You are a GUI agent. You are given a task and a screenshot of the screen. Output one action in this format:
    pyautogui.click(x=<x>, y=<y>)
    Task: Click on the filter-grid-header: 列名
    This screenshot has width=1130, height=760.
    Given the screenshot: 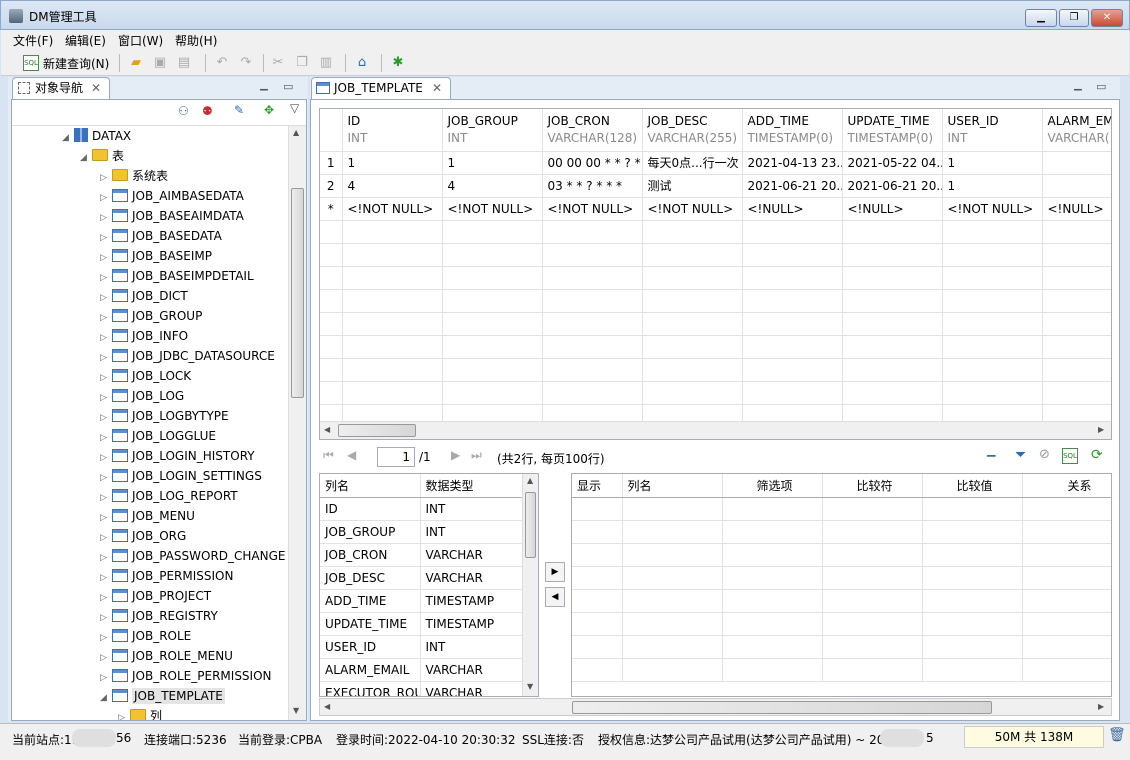 What is the action you would take?
    pyautogui.click(x=672, y=486)
    